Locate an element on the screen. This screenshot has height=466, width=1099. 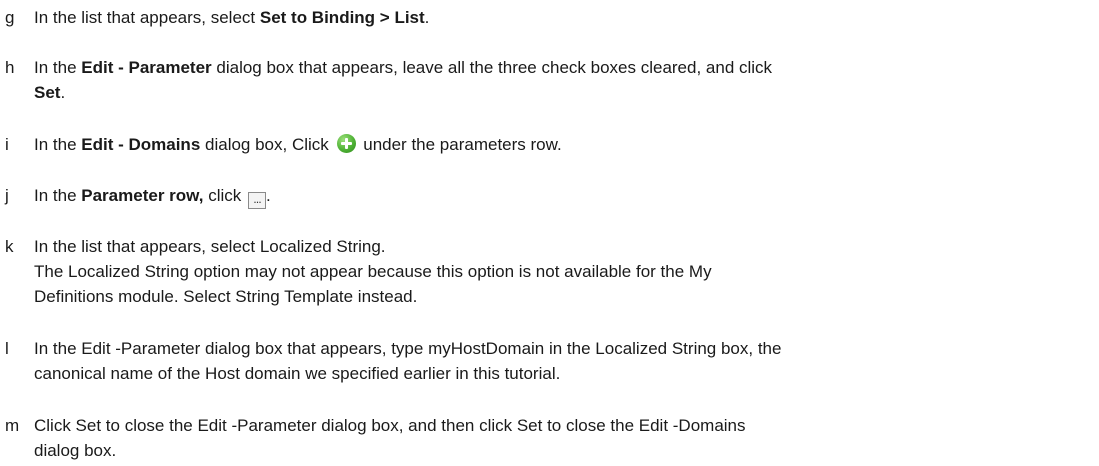
step-letter: m is located at coordinates (12, 425).